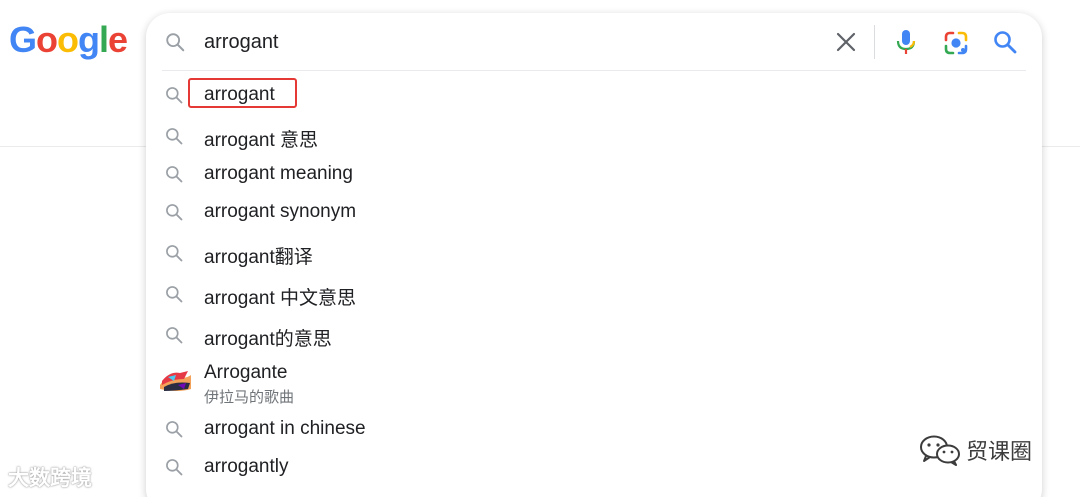  What do you see at coordinates (594, 384) in the screenshot?
I see `suggestion-entity-item: Arrogante 伊拉马的歌曲` at bounding box center [594, 384].